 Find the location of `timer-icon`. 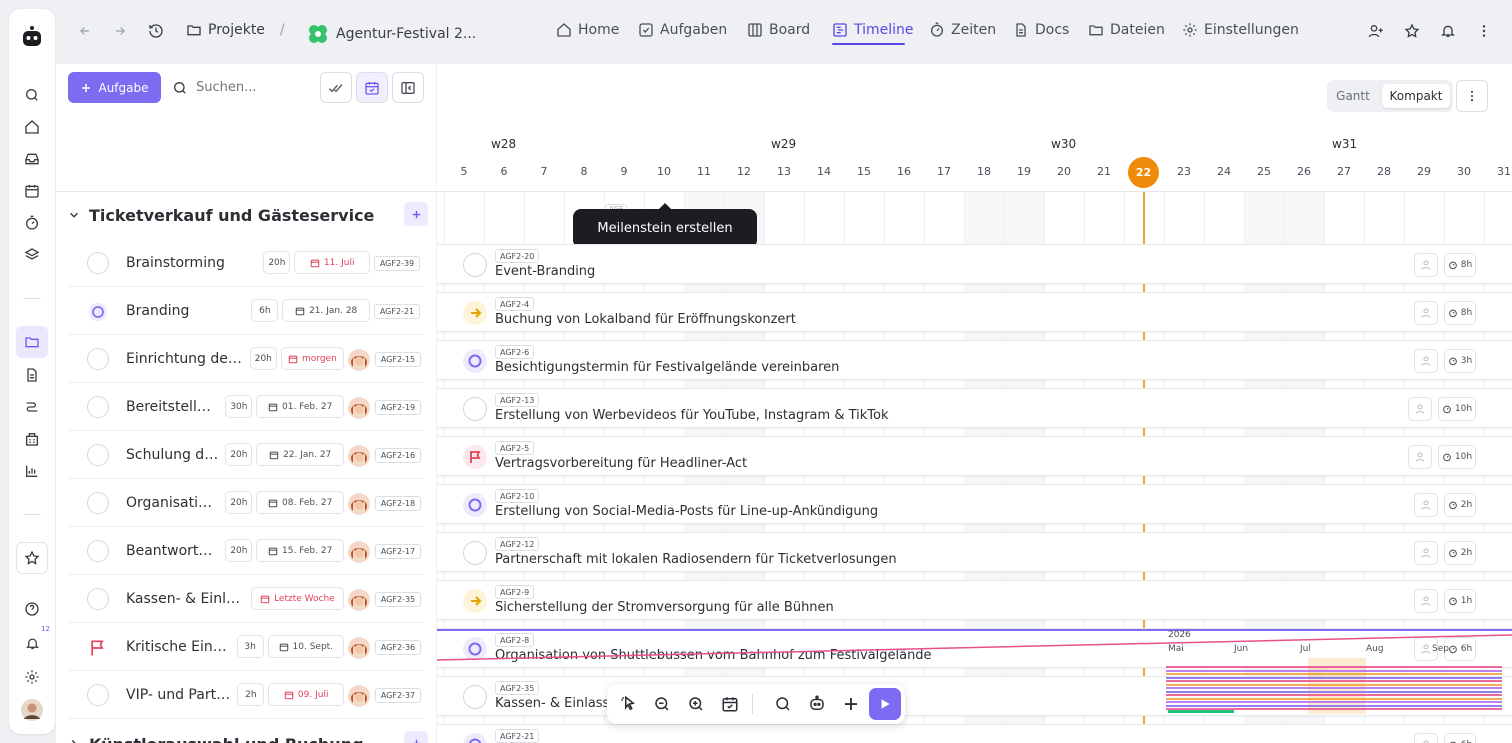

timer-icon is located at coordinates (32, 223).